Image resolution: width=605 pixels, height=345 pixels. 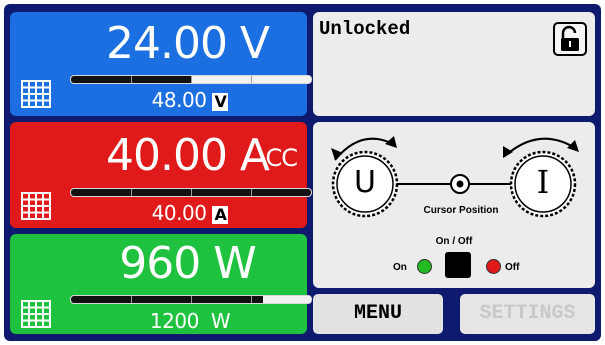 What do you see at coordinates (187, 263) in the screenshot?
I see `power-value: 960 W` at bounding box center [187, 263].